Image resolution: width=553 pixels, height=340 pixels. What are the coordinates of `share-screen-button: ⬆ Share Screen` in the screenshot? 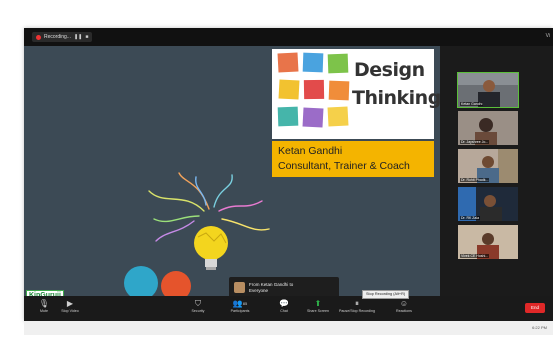 It's located at (318, 306).